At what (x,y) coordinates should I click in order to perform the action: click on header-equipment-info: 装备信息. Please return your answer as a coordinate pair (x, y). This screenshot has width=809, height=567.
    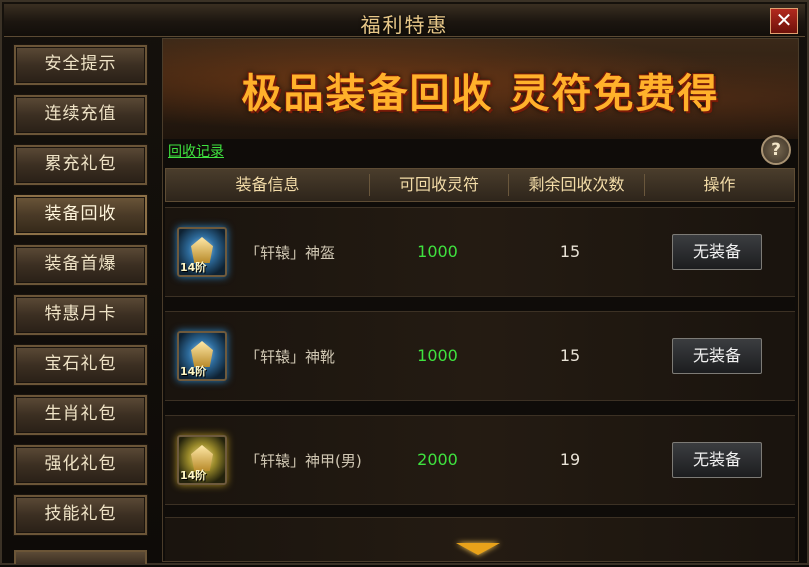
    Looking at the image, I should click on (267, 184).